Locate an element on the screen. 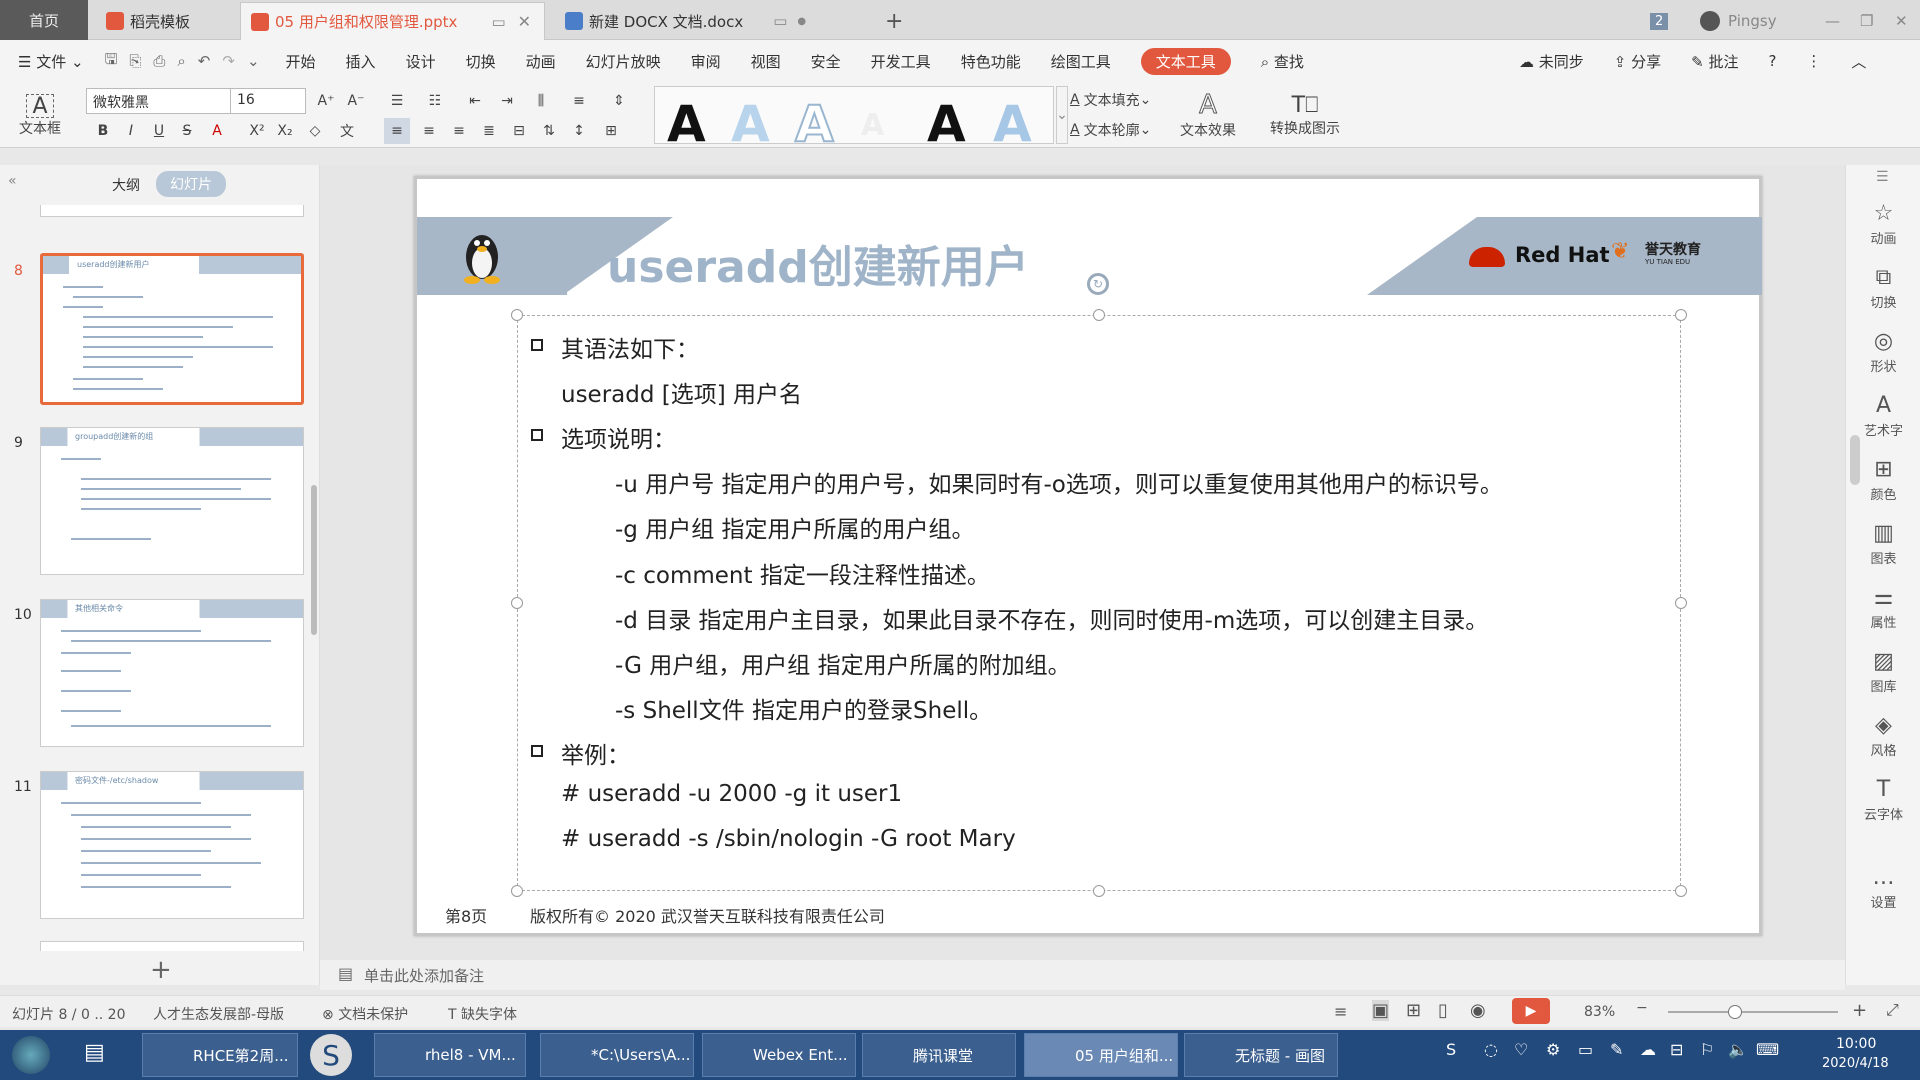 This screenshot has width=1920, height=1080. line-spacing-2-icon: ↕ is located at coordinates (579, 131).